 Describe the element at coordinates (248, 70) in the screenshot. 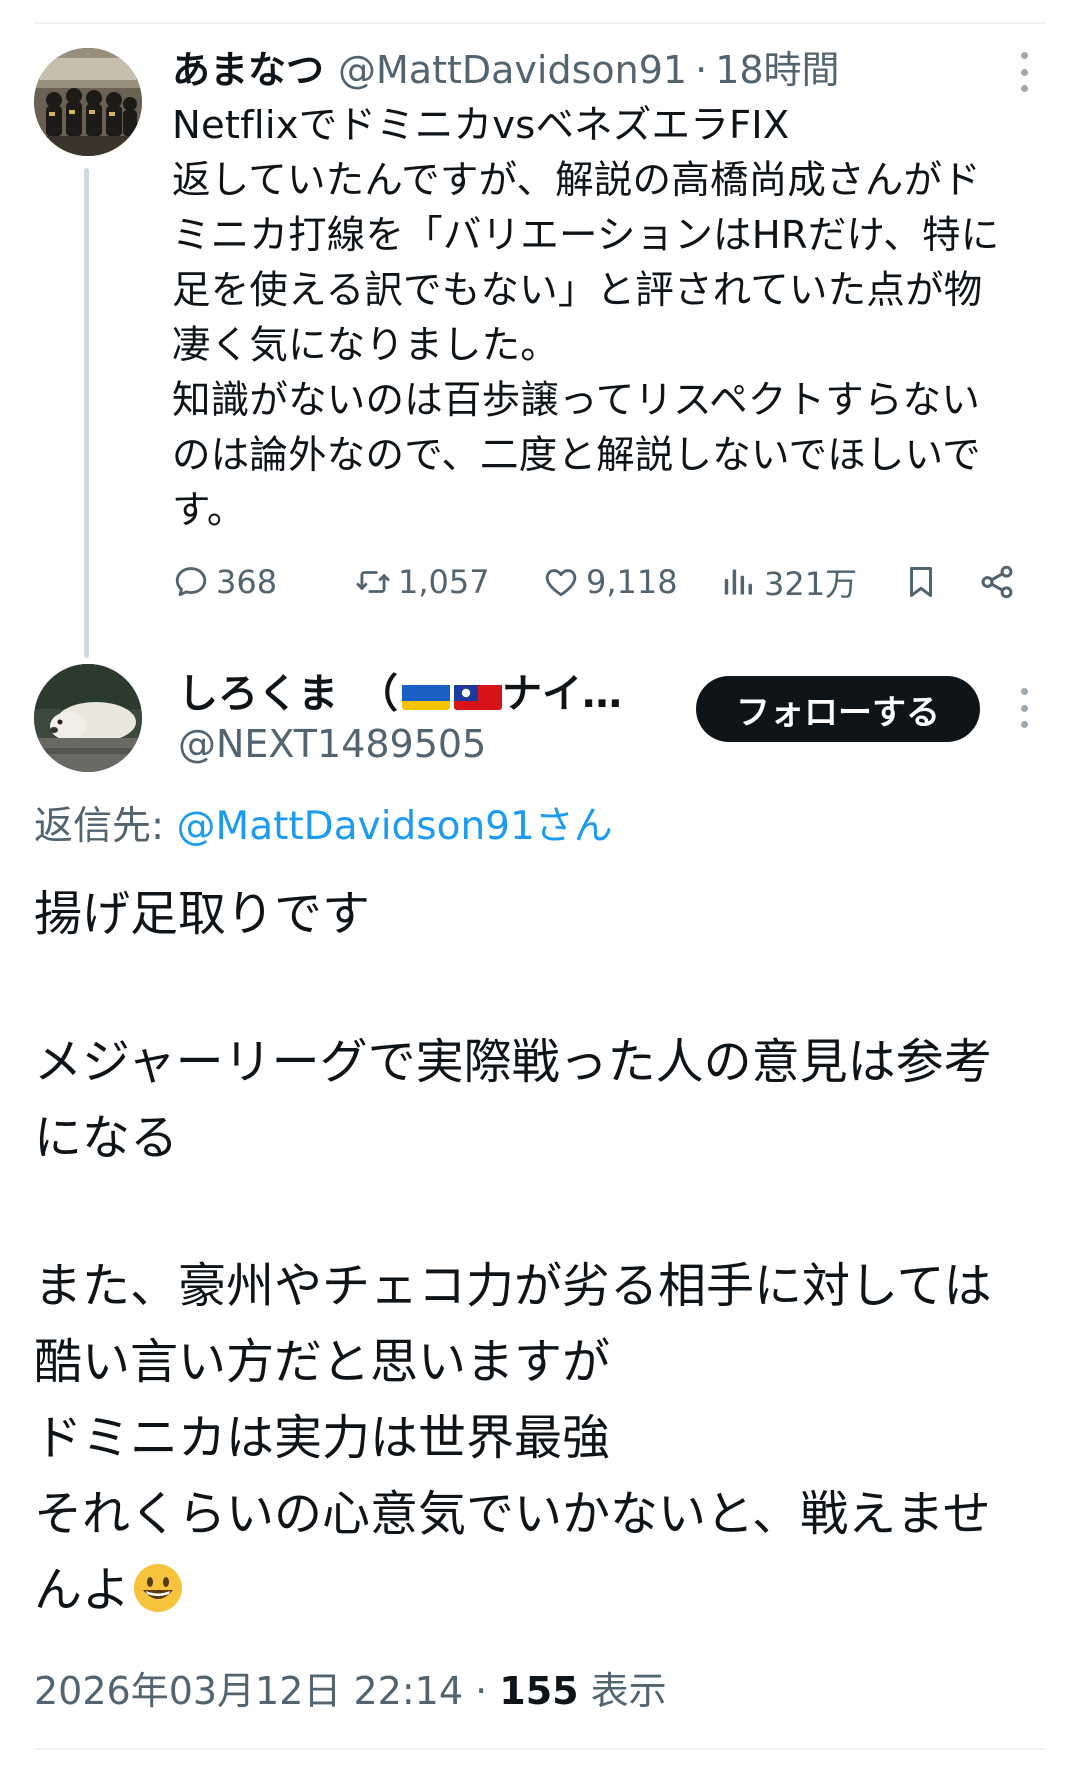

I see `tweet1-display-name: あまなつ` at that location.